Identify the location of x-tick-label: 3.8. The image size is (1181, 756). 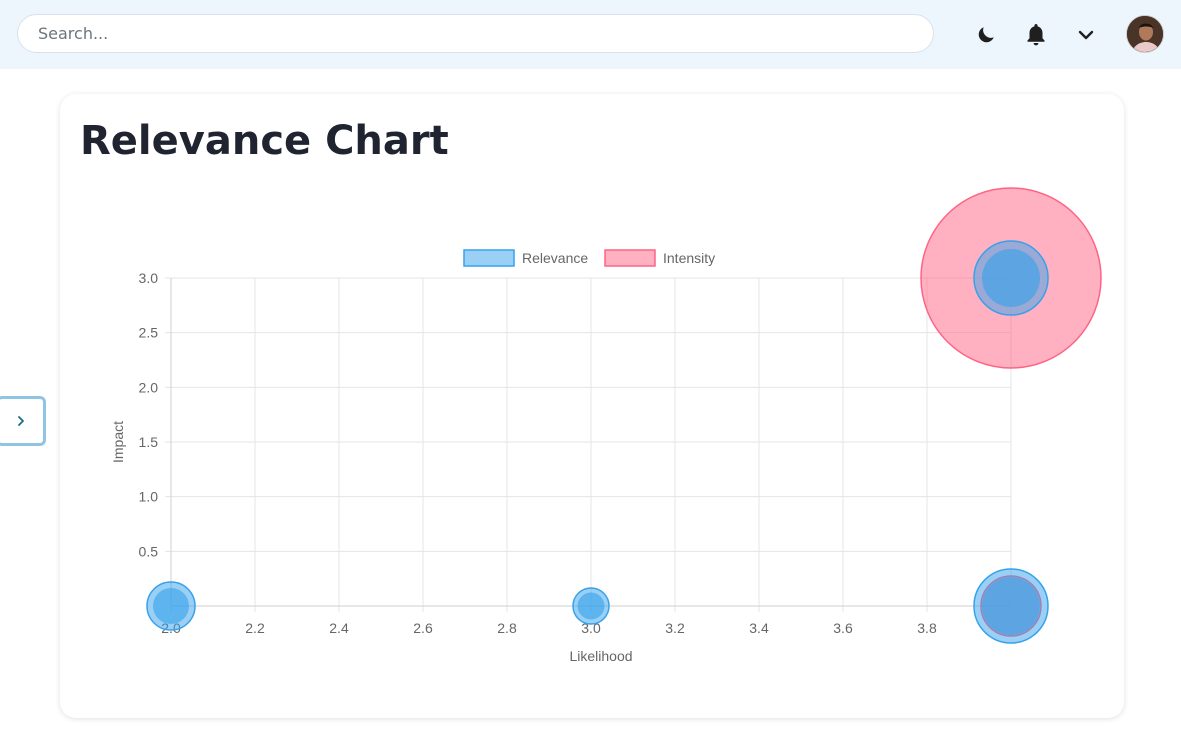
(927, 628).